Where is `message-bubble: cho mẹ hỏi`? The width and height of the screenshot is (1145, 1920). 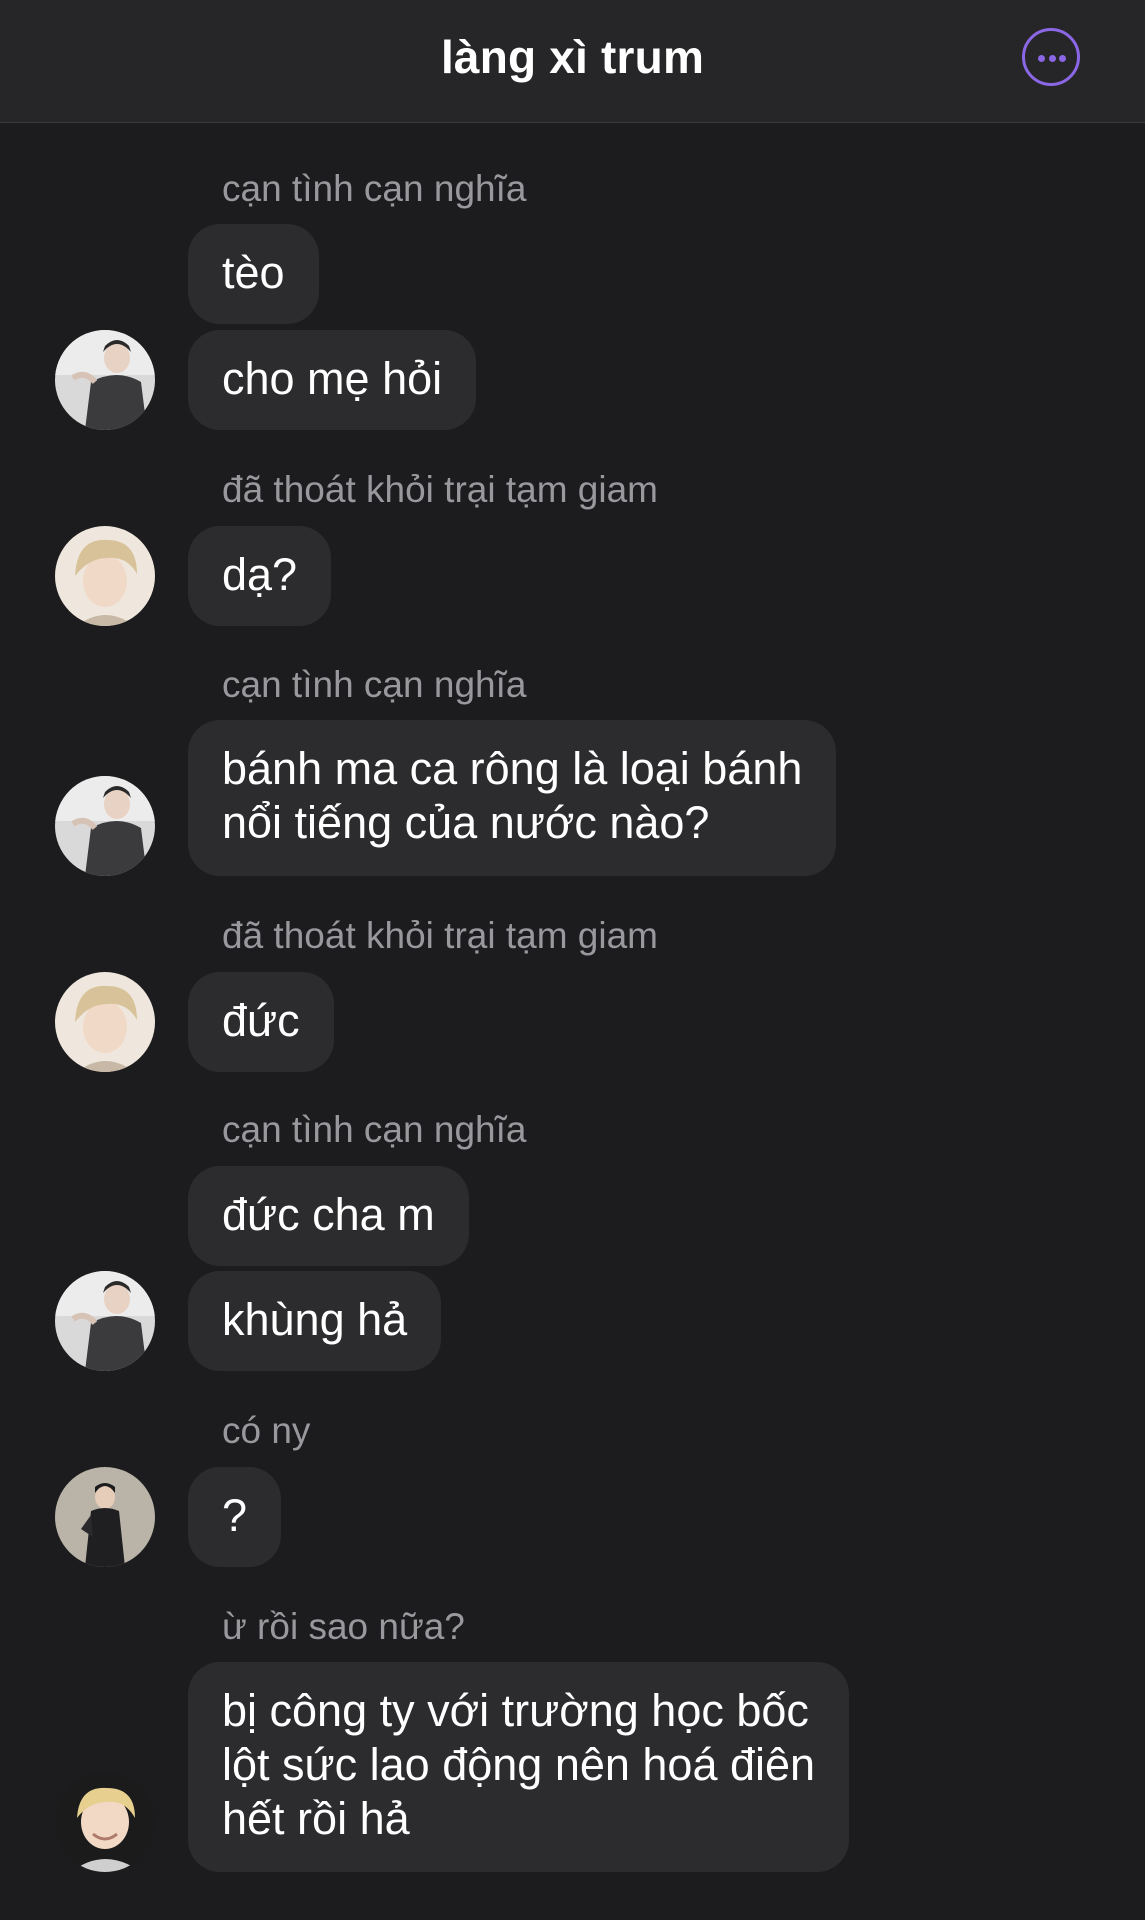 message-bubble: cho mẹ hỏi is located at coordinates (332, 380).